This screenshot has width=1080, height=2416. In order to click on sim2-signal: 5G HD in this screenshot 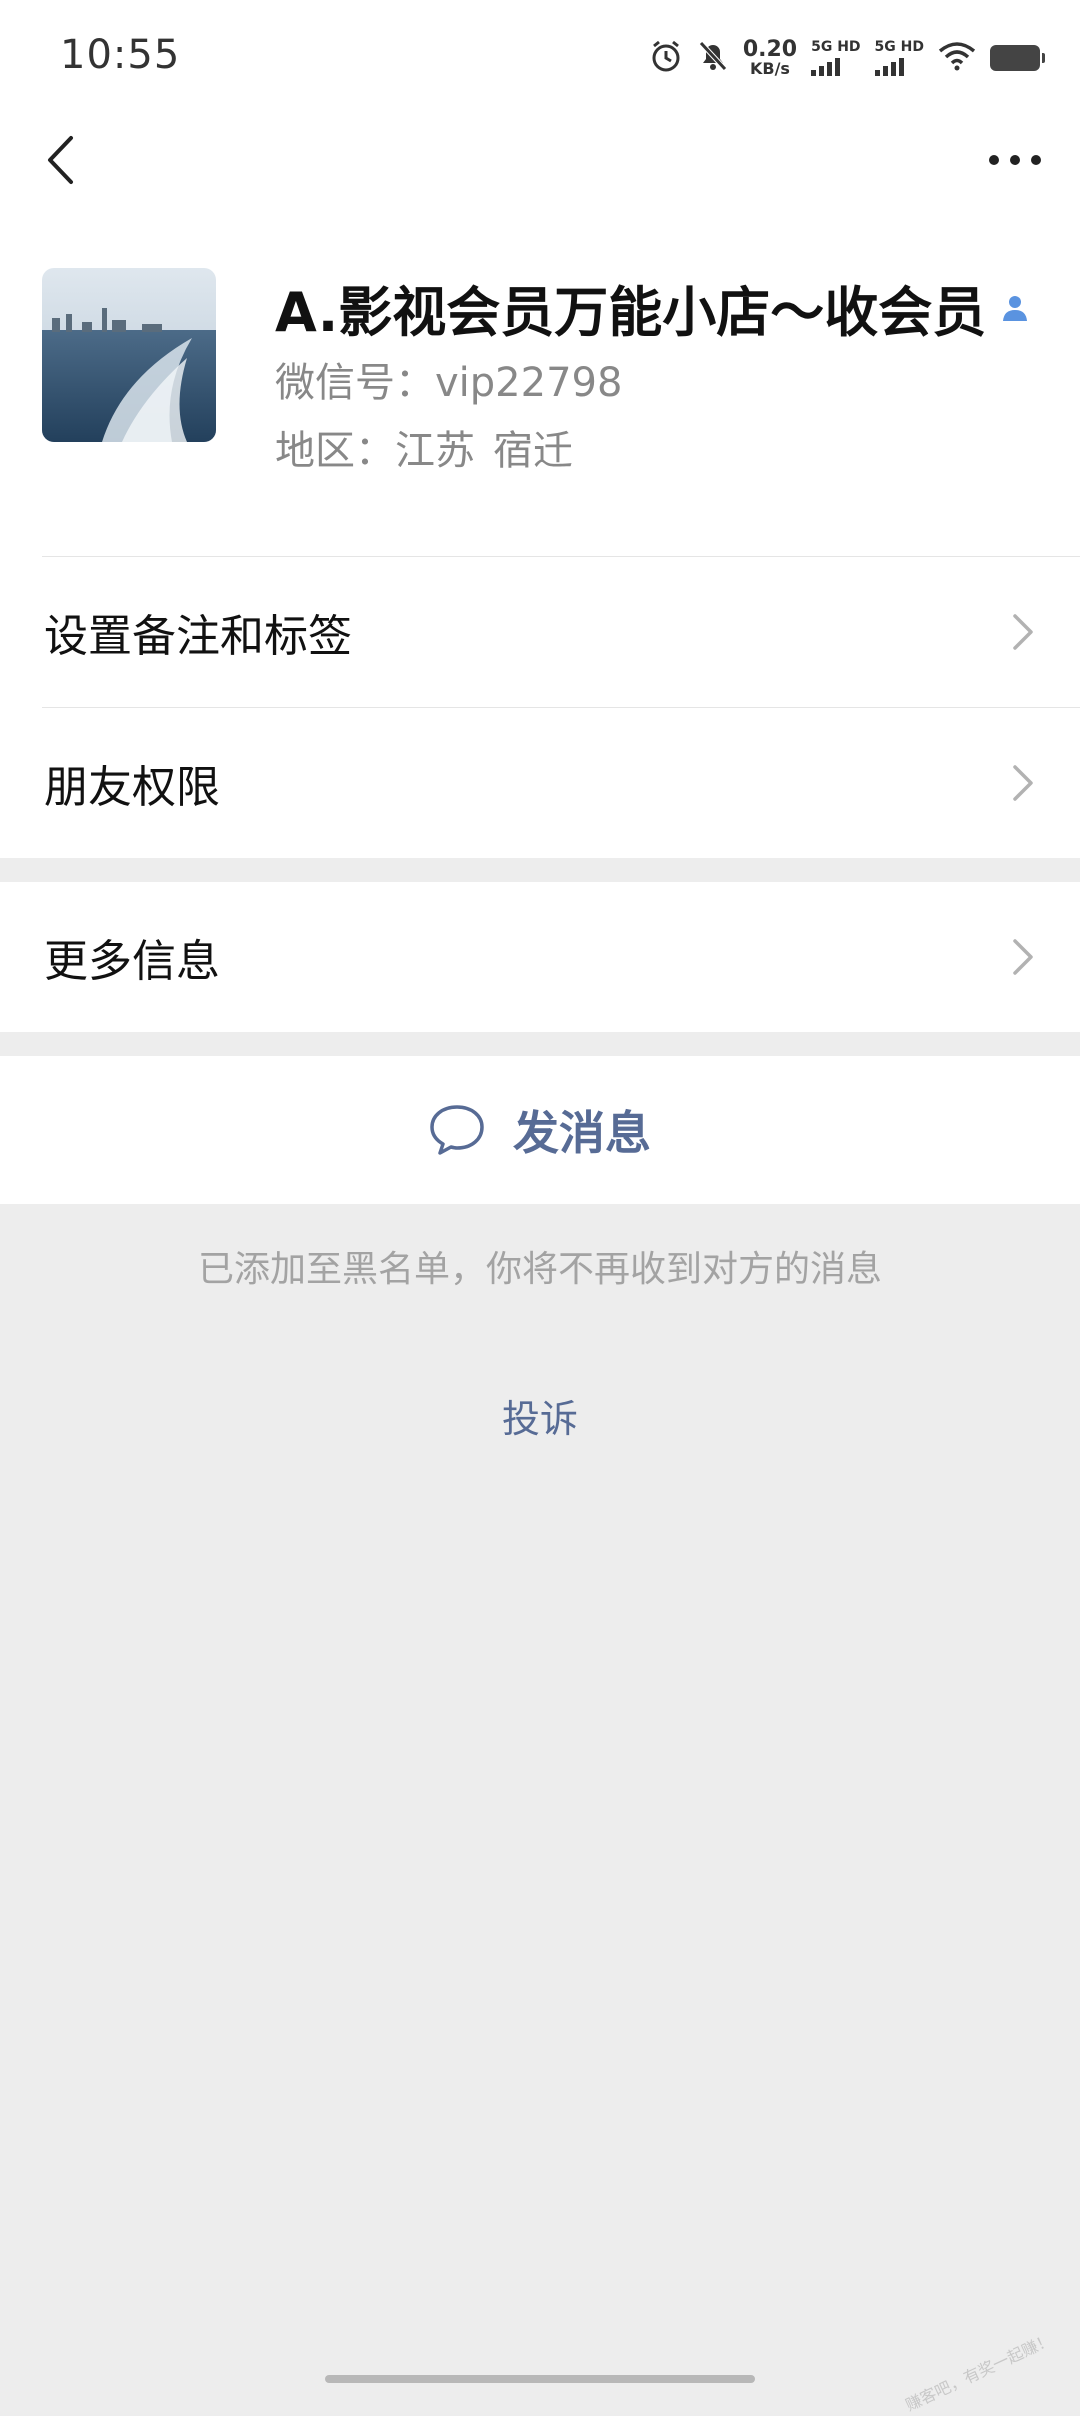, I will do `click(899, 57)`.